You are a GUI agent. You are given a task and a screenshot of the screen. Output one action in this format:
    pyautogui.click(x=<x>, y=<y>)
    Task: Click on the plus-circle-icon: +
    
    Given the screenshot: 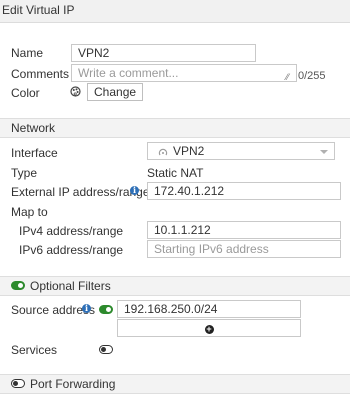 What is the action you would take?
    pyautogui.click(x=209, y=329)
    